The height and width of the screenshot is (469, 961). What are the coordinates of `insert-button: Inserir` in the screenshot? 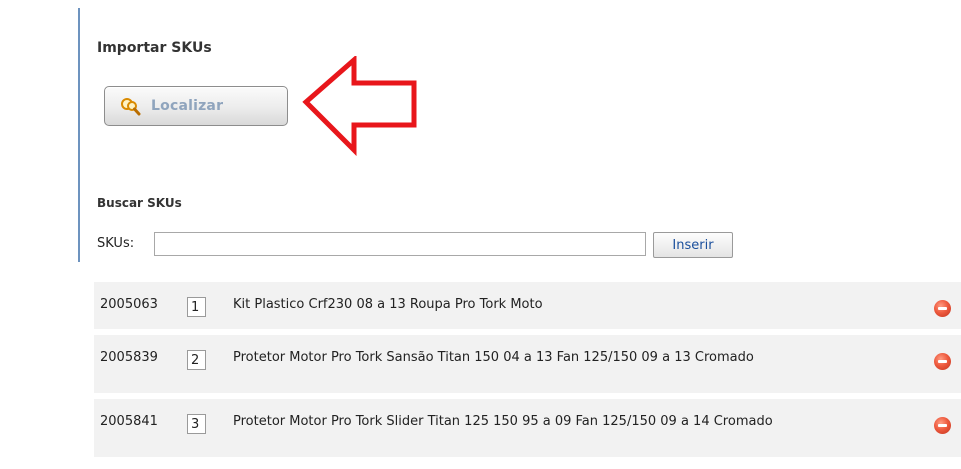 It's located at (693, 245).